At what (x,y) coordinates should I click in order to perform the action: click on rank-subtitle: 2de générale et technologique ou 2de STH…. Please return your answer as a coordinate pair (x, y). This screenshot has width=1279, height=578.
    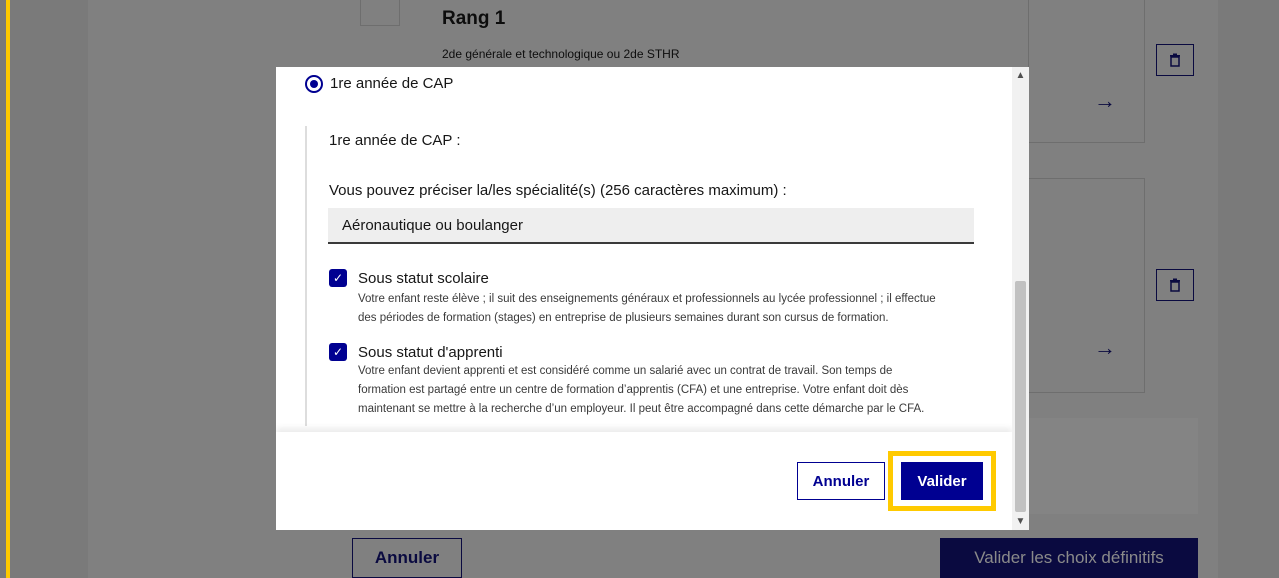
    Looking at the image, I should click on (561, 54).